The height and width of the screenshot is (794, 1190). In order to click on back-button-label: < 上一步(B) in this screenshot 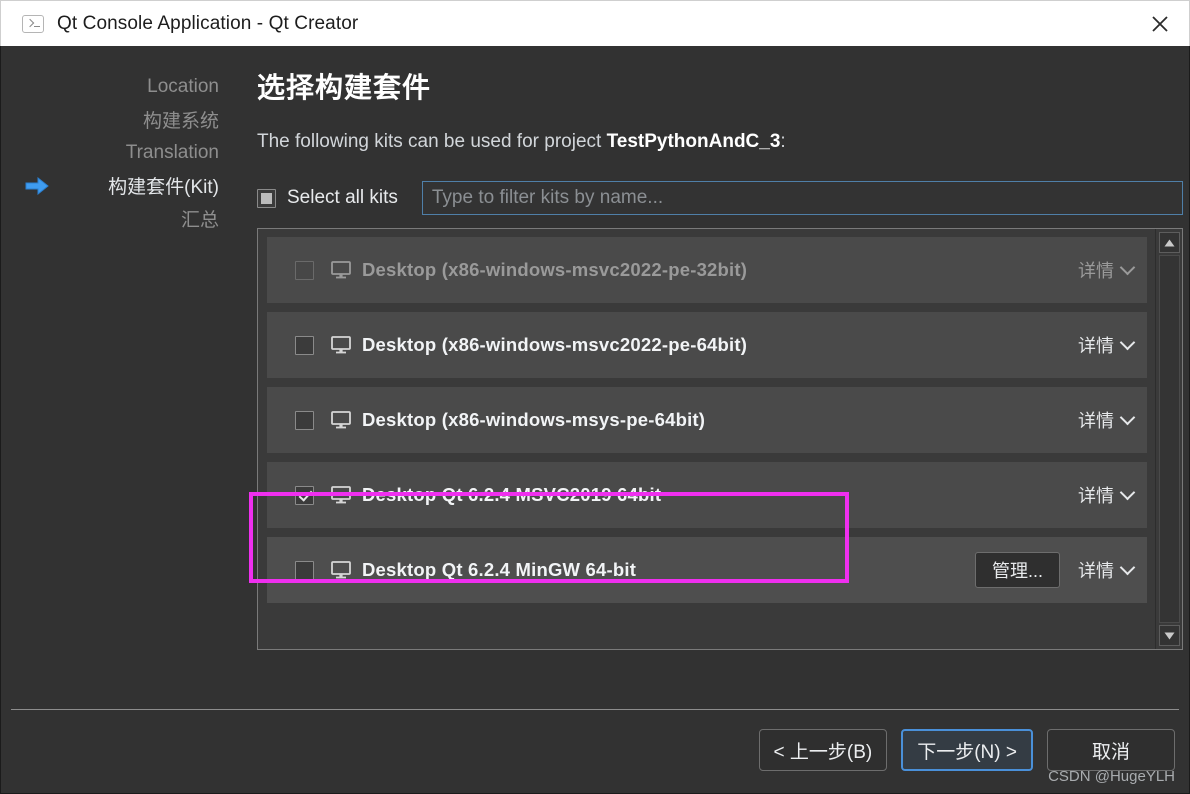, I will do `click(823, 752)`.